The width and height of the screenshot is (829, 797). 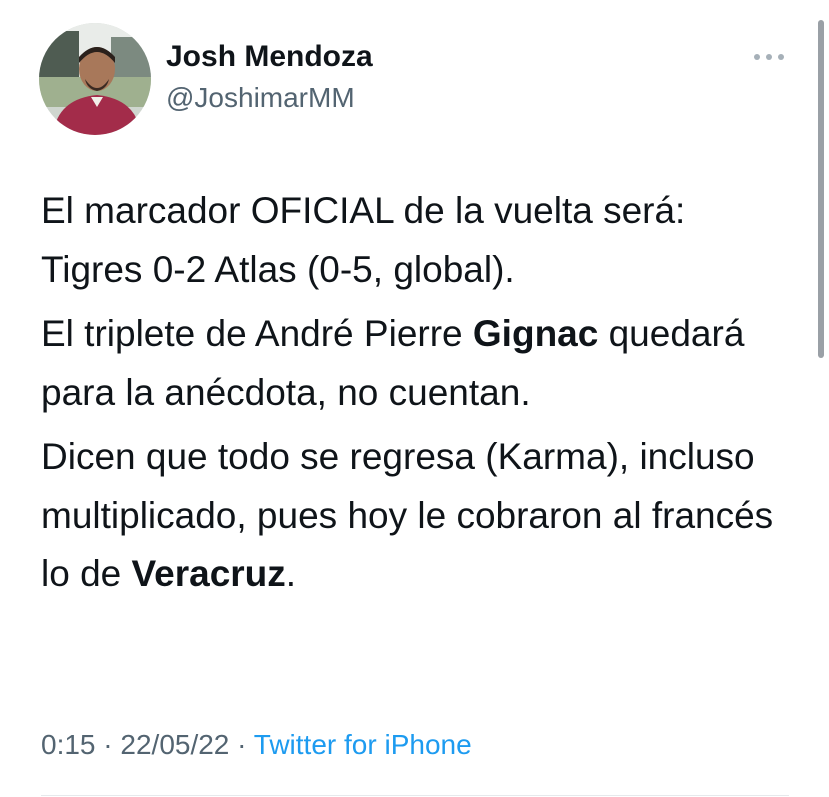 What do you see at coordinates (291, 573) in the screenshot?
I see `text-segment: .` at bounding box center [291, 573].